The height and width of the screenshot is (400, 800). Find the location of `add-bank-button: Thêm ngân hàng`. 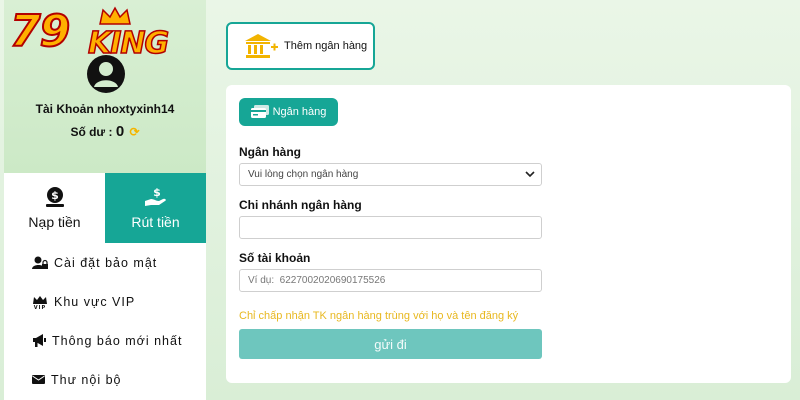

add-bank-button: Thêm ngân hàng is located at coordinates (300, 46).